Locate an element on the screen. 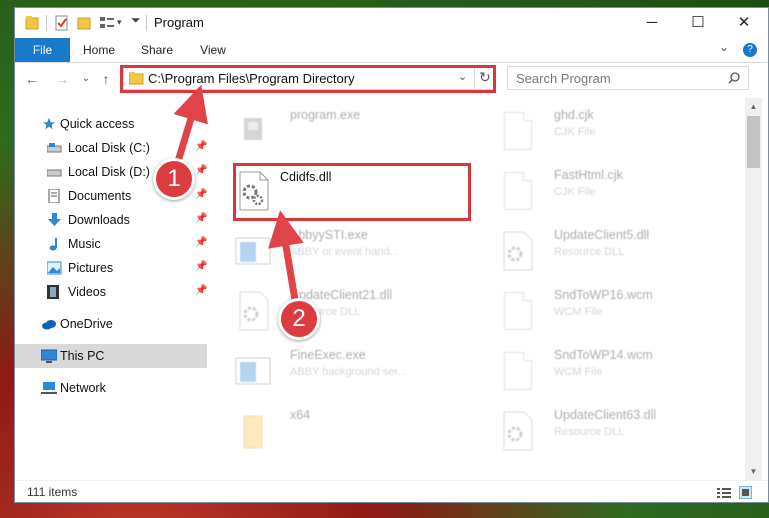  annotation-arrows is located at coordinates (237, 195).